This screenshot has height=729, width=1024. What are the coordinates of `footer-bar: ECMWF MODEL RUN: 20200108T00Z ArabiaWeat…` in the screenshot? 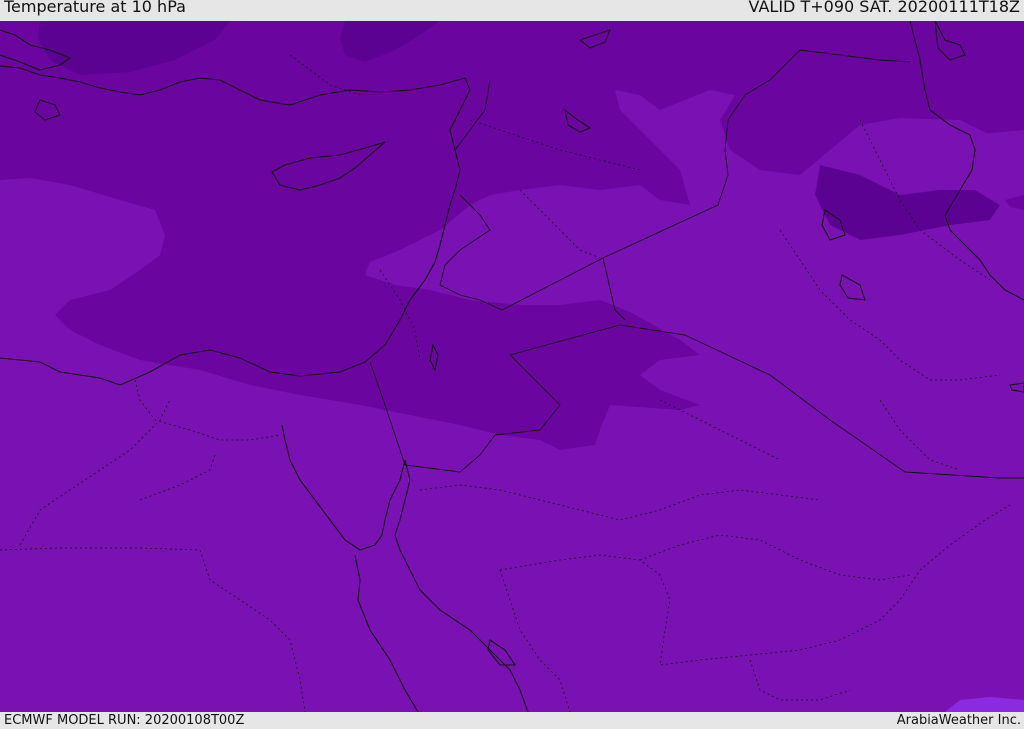 It's located at (512, 720).